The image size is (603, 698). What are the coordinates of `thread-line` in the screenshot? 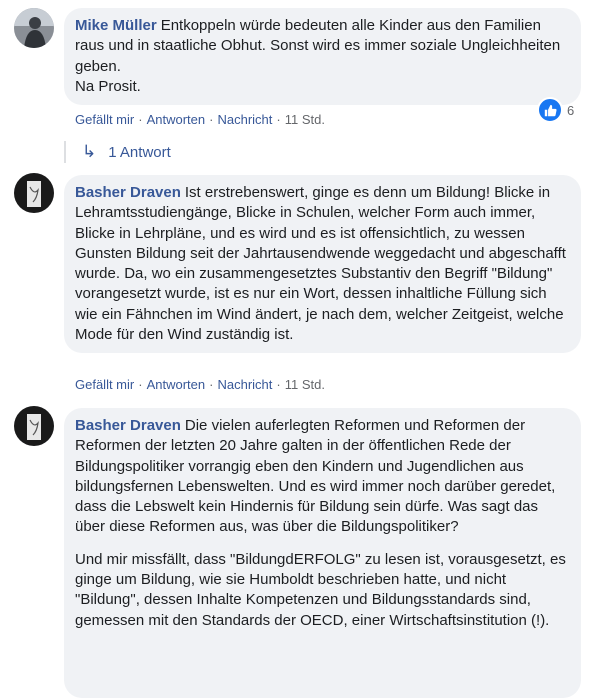 It's located at (65, 152).